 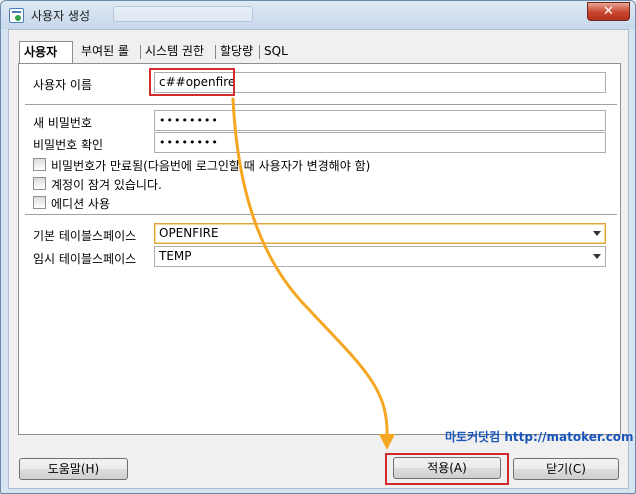 I want to click on background-tab-ghost, so click(x=183, y=14).